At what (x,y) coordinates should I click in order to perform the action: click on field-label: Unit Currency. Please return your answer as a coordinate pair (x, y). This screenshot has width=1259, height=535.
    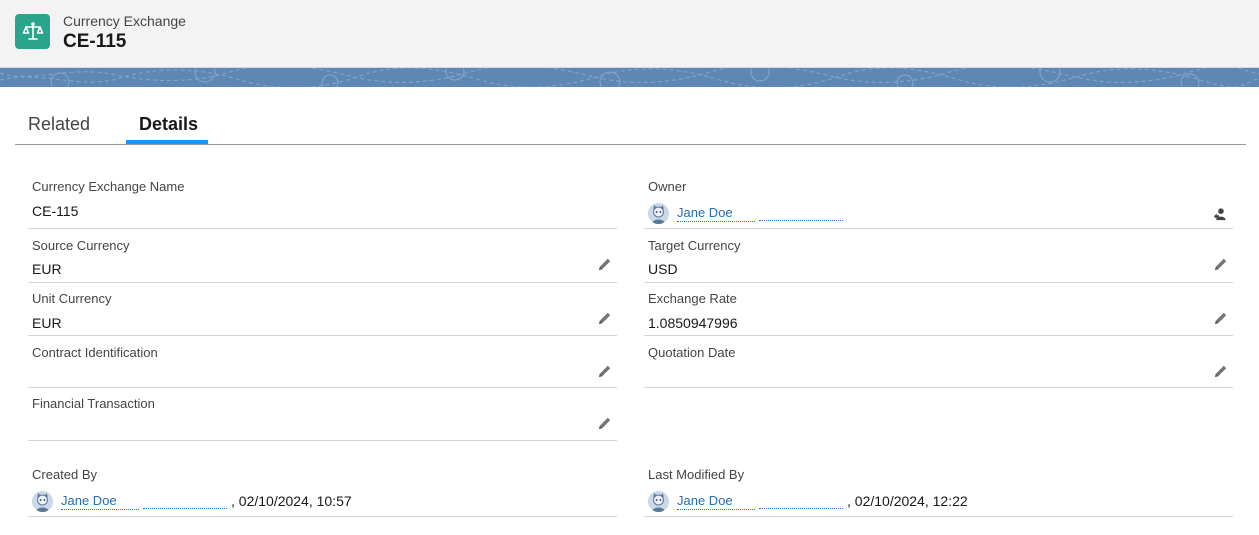
    Looking at the image, I should click on (72, 298).